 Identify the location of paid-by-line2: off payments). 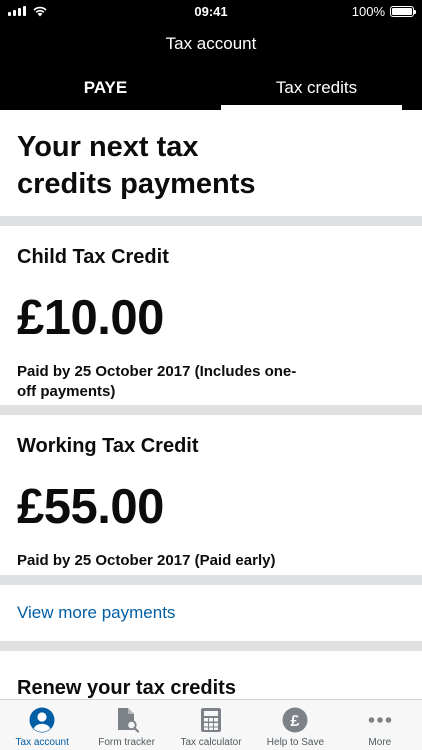
(66, 391).